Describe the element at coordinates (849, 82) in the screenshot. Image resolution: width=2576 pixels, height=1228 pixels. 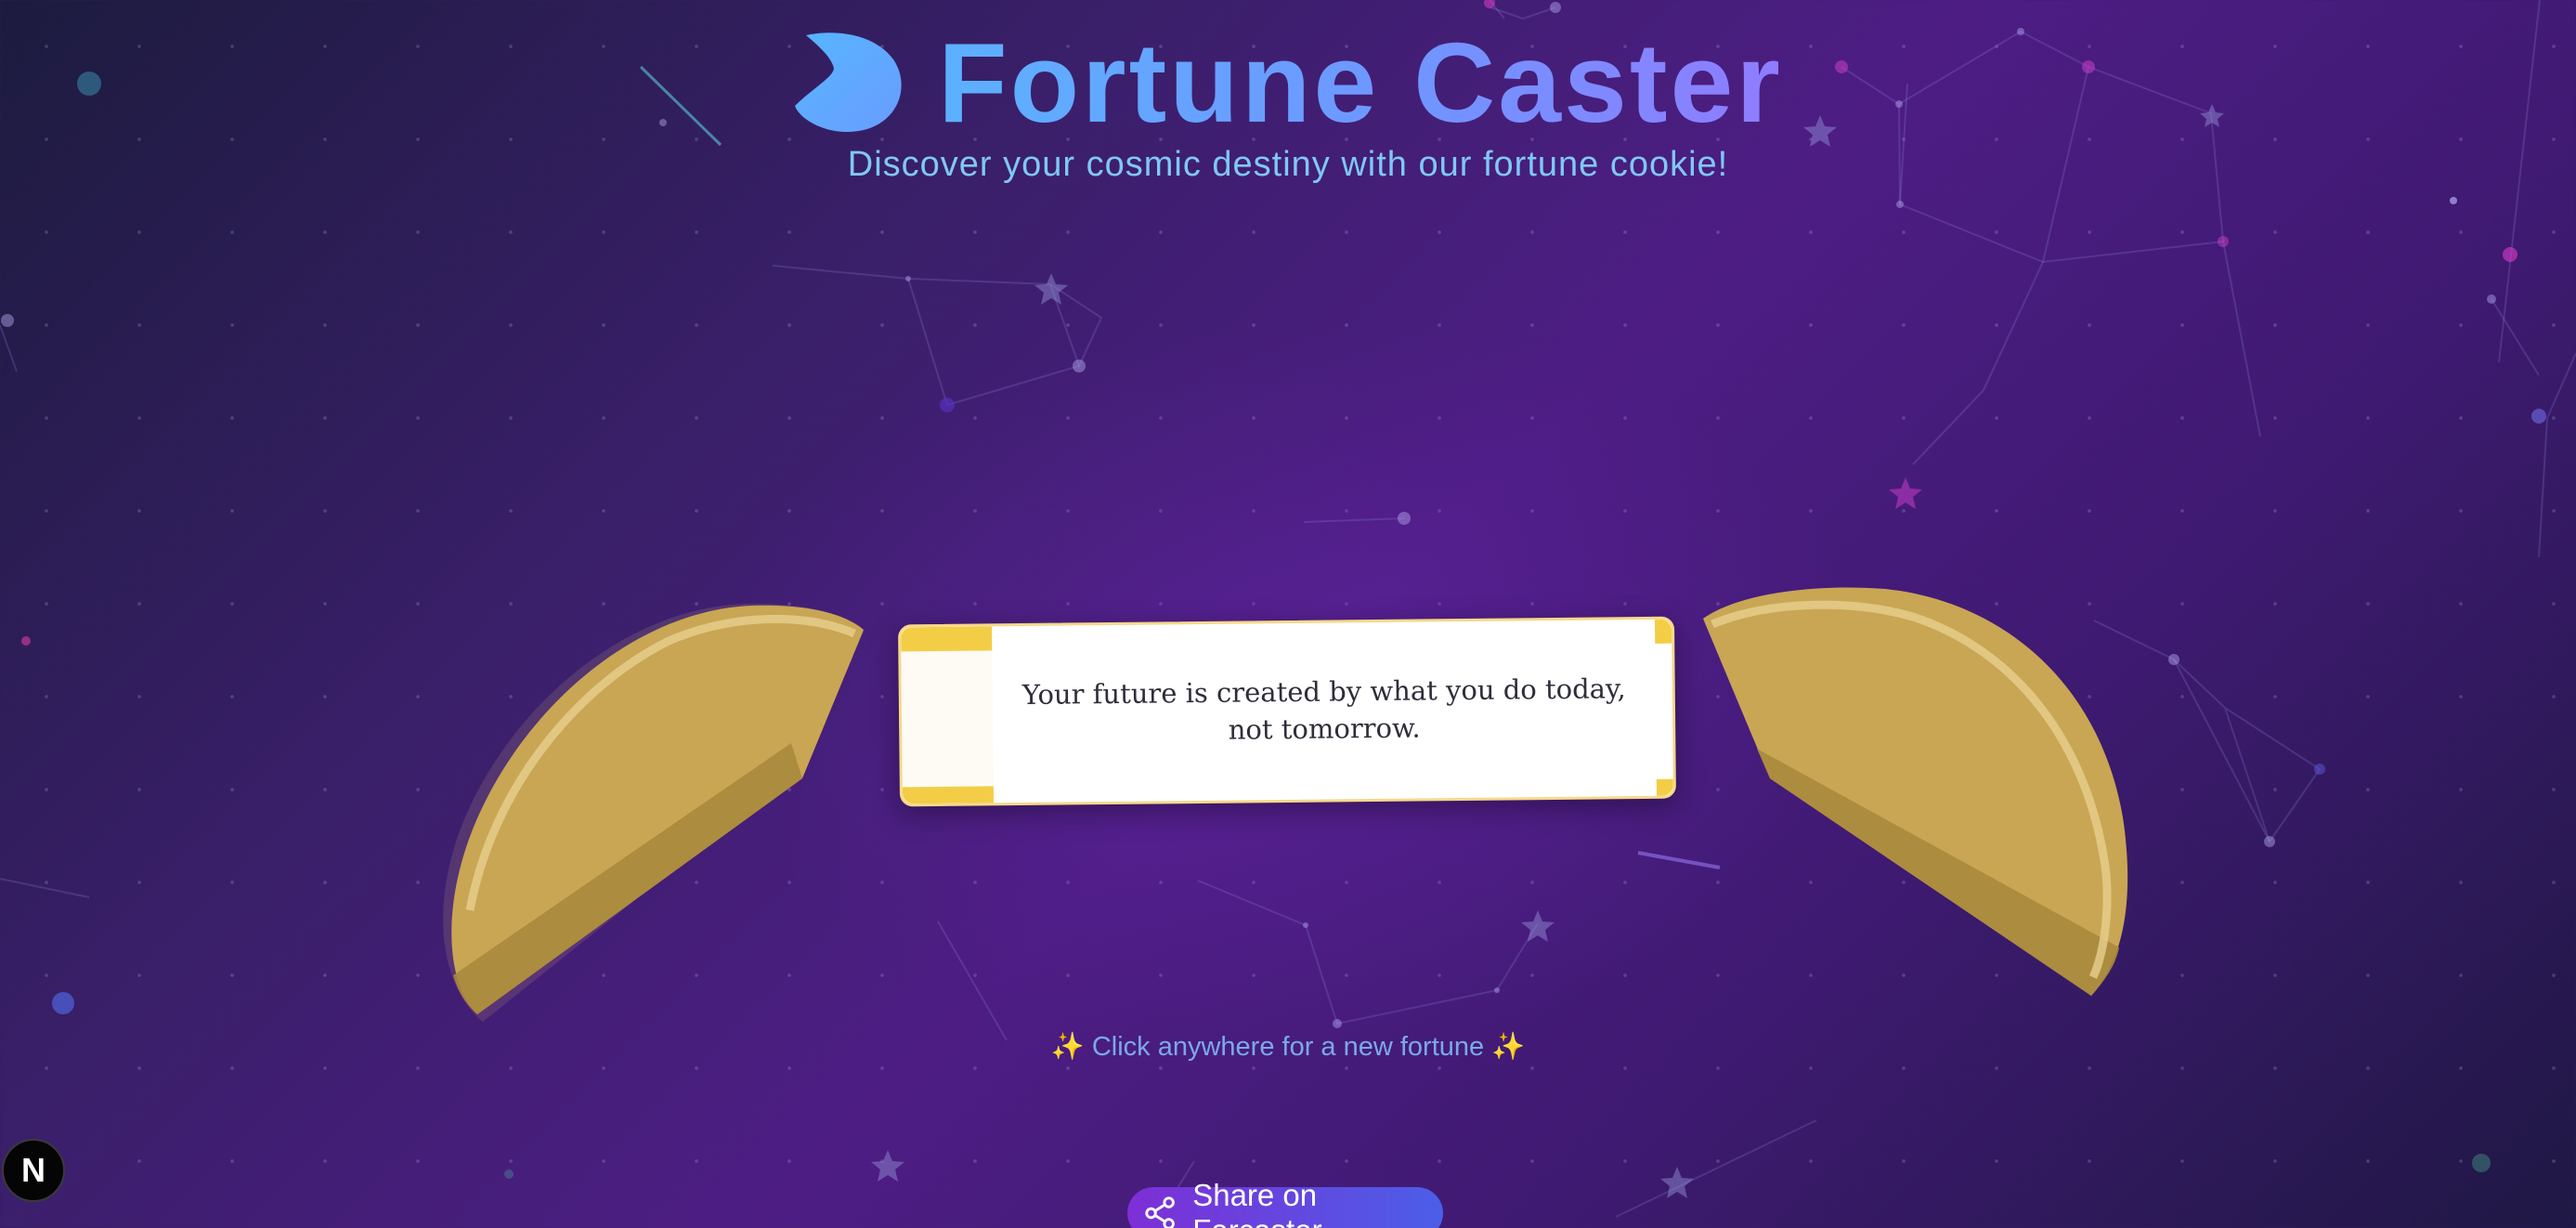
I see `moon-cookie-icon` at that location.